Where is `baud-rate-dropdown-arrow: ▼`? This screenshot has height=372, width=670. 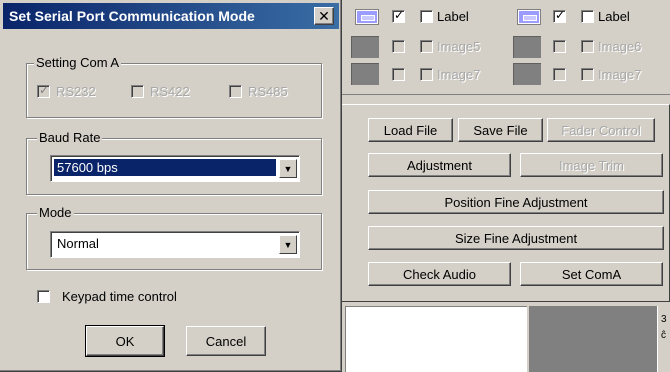
baud-rate-dropdown-arrow: ▼ is located at coordinates (288, 168).